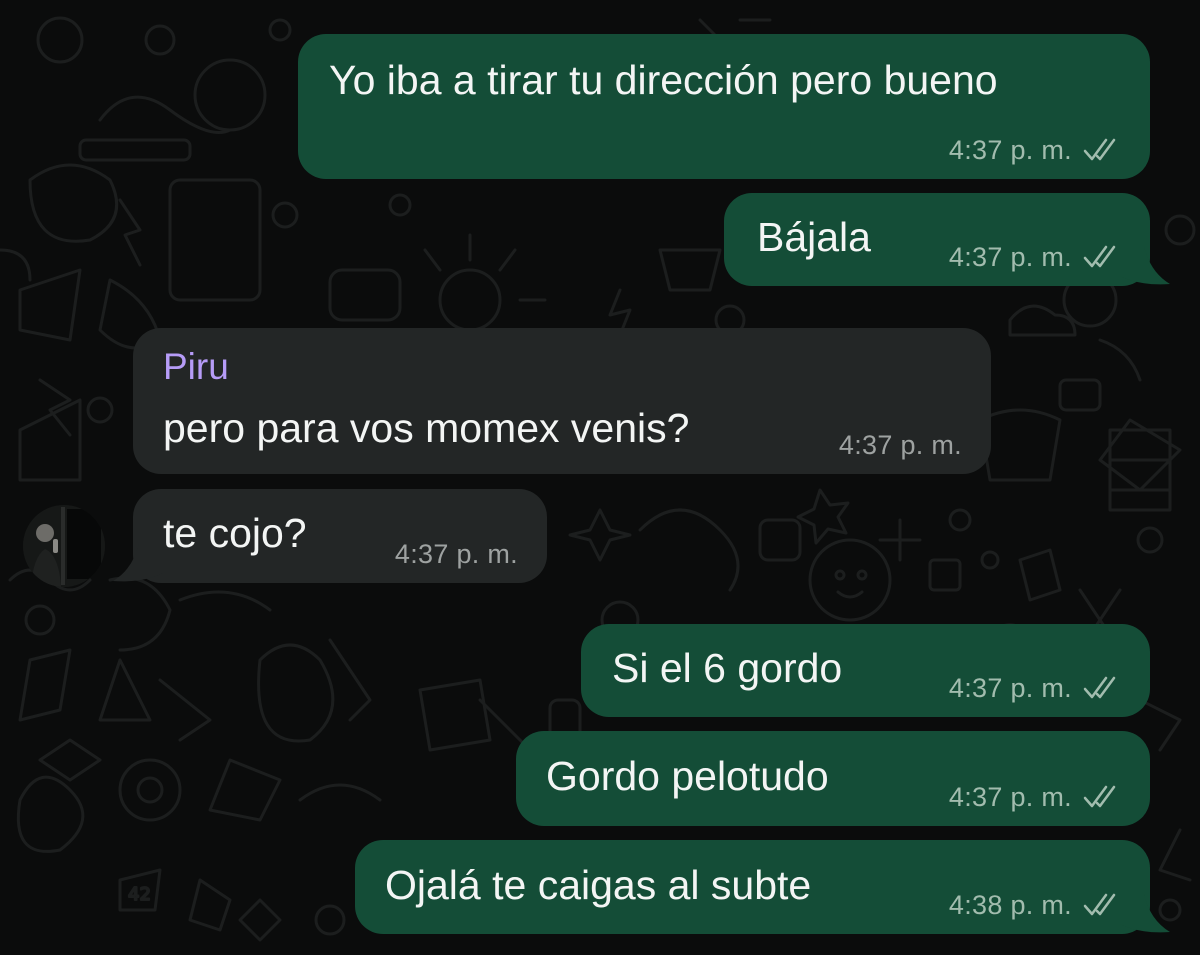 The width and height of the screenshot is (1200, 955). I want to click on message-text: Bájala, so click(814, 237).